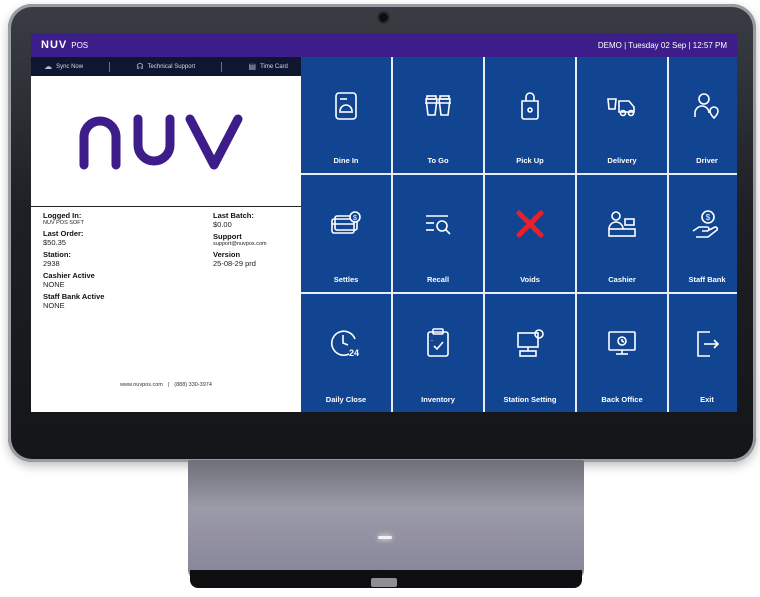 The image size is (760, 597). Describe the element at coordinates (438, 279) in the screenshot. I see `recall-label: Recall` at that location.